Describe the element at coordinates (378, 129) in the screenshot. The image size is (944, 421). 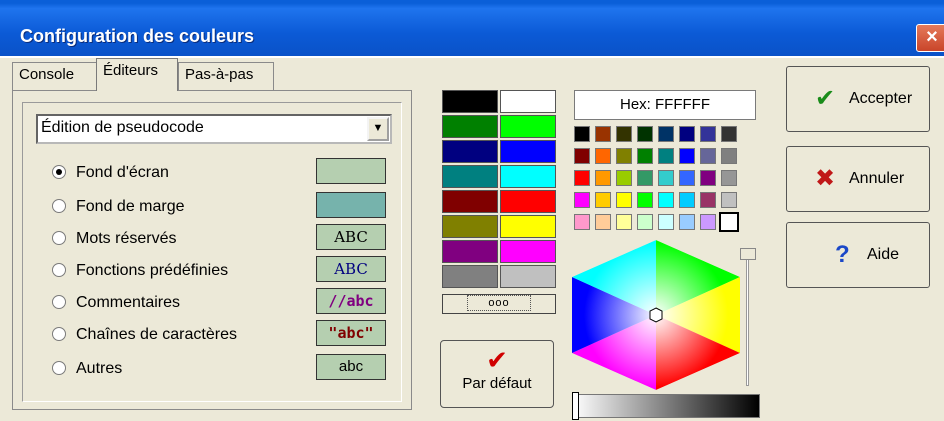
I see `chevron-down-icon: ▼` at that location.